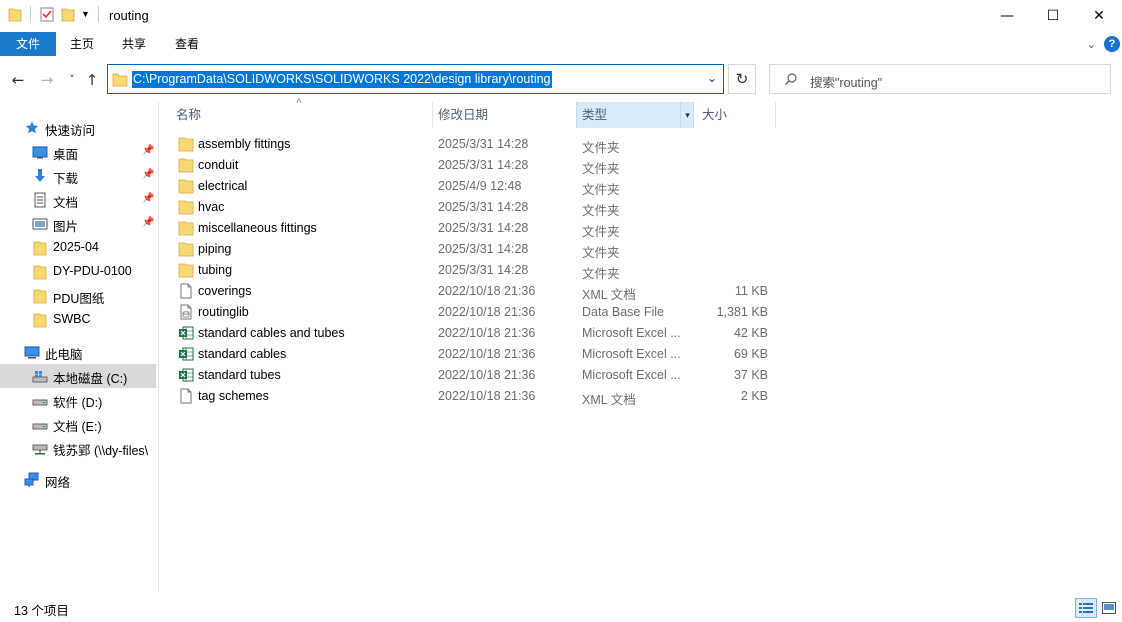 This screenshot has height=622, width=1122. What do you see at coordinates (187, 44) in the screenshot?
I see `tab-view: 查看` at bounding box center [187, 44].